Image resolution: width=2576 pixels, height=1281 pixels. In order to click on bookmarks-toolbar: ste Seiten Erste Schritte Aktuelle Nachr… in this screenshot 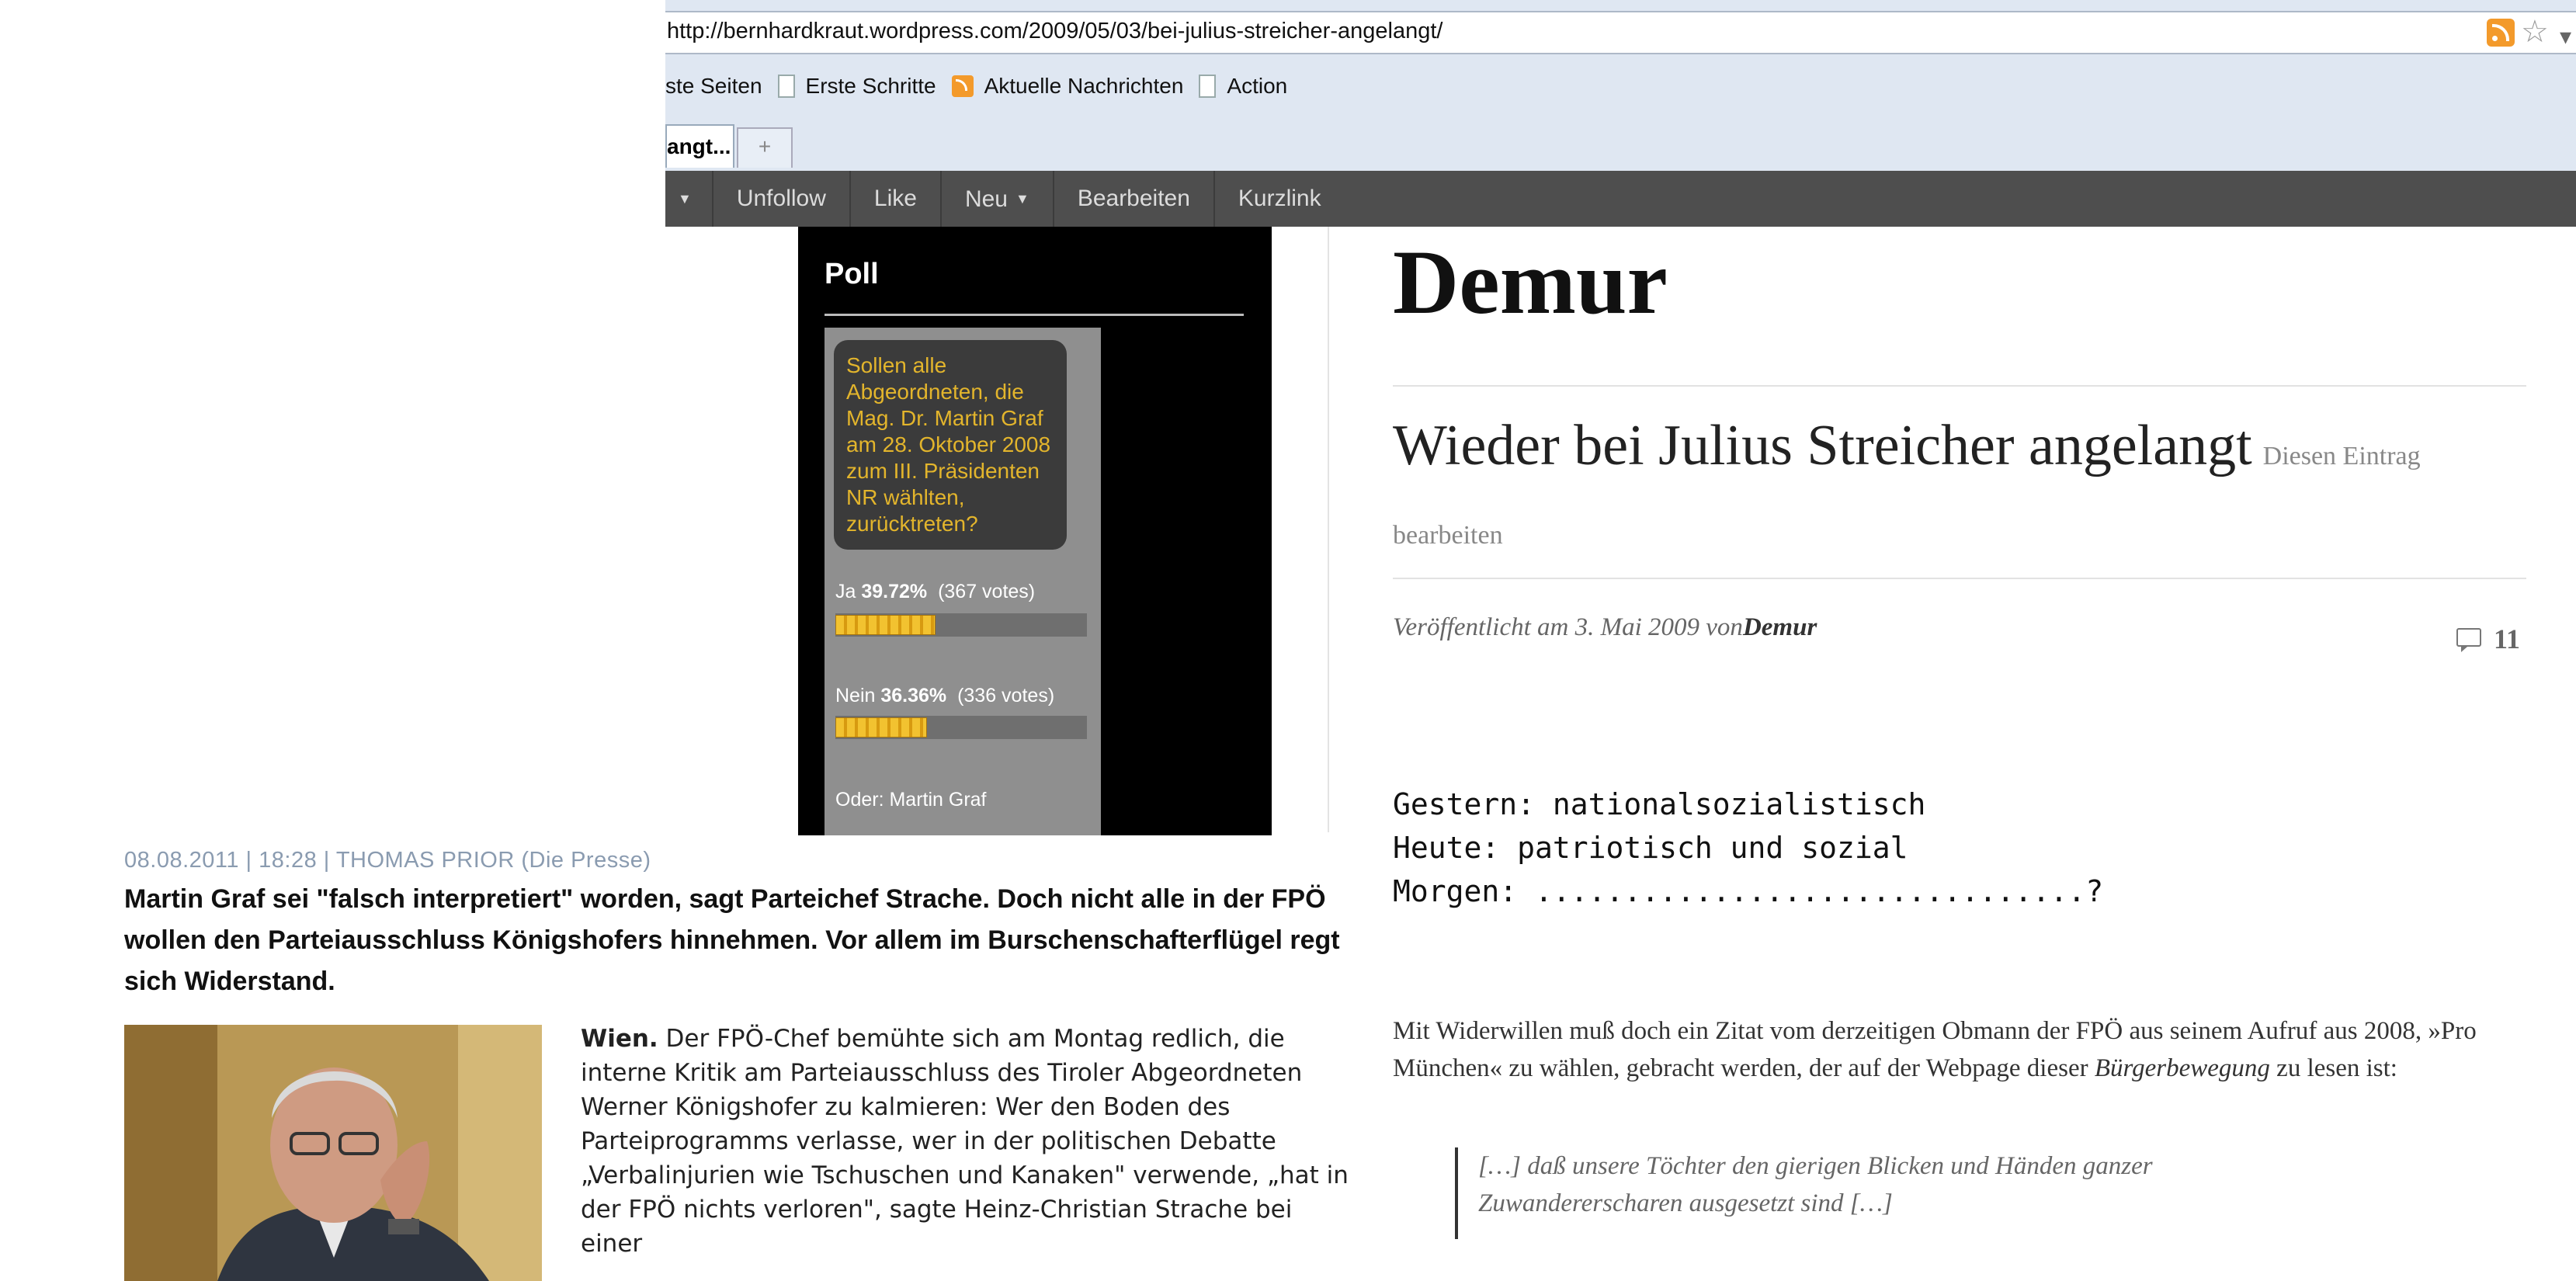, I will do `click(984, 86)`.